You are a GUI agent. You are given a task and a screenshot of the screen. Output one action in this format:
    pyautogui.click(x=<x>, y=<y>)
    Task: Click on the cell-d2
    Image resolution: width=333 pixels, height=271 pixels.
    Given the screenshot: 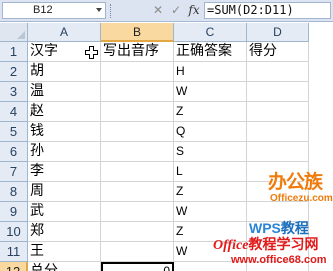 What is the action you would take?
    pyautogui.click(x=278, y=72)
    